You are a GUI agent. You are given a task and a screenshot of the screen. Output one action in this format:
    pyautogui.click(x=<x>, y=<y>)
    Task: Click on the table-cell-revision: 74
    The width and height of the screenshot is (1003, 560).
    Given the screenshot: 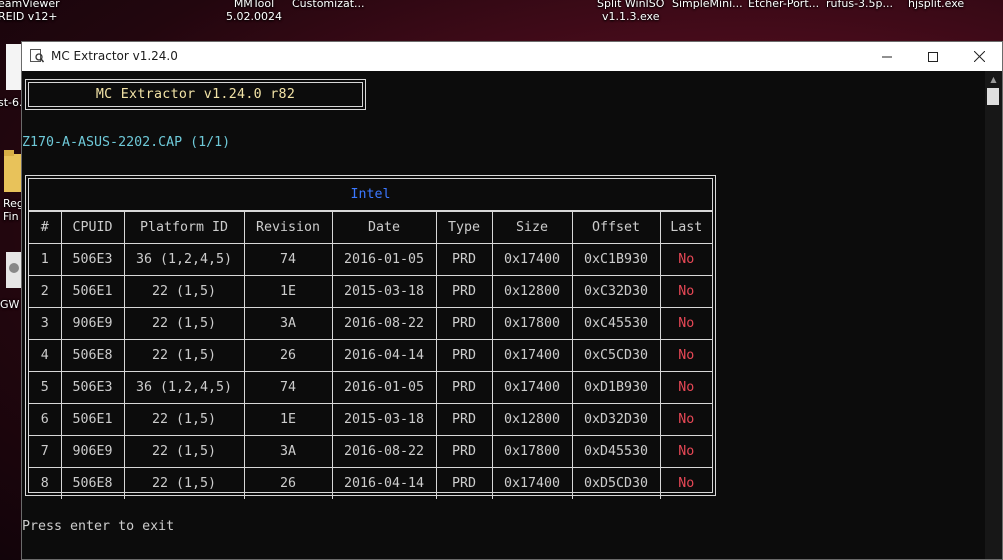 What is the action you would take?
    pyautogui.click(x=288, y=259)
    